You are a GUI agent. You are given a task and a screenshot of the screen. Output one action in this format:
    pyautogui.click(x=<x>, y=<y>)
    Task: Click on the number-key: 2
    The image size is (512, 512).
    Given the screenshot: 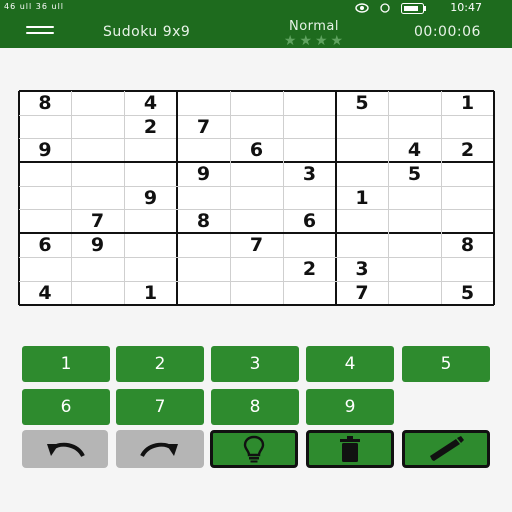 What is the action you would take?
    pyautogui.click(x=160, y=364)
    